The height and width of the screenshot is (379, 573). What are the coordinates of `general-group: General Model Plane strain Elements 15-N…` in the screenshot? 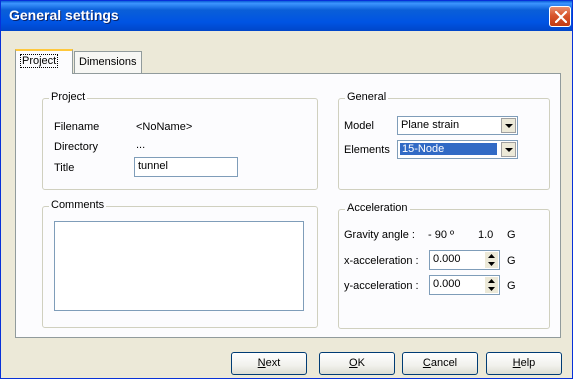 It's located at (444, 140).